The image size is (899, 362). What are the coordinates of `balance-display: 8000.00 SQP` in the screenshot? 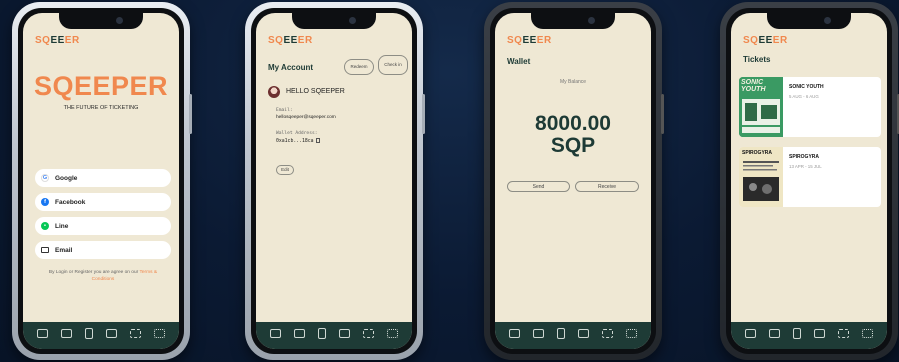 It's located at (573, 135).